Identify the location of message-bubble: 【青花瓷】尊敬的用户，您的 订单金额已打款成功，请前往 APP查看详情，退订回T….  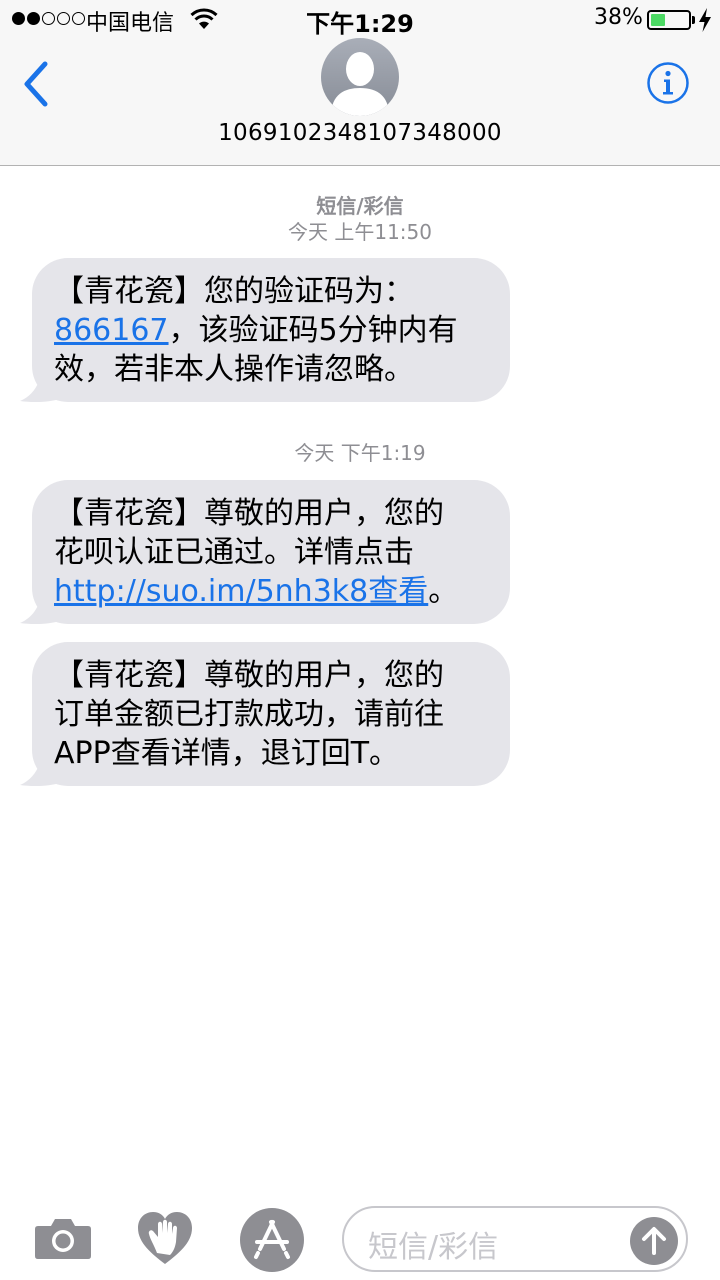
(271, 714).